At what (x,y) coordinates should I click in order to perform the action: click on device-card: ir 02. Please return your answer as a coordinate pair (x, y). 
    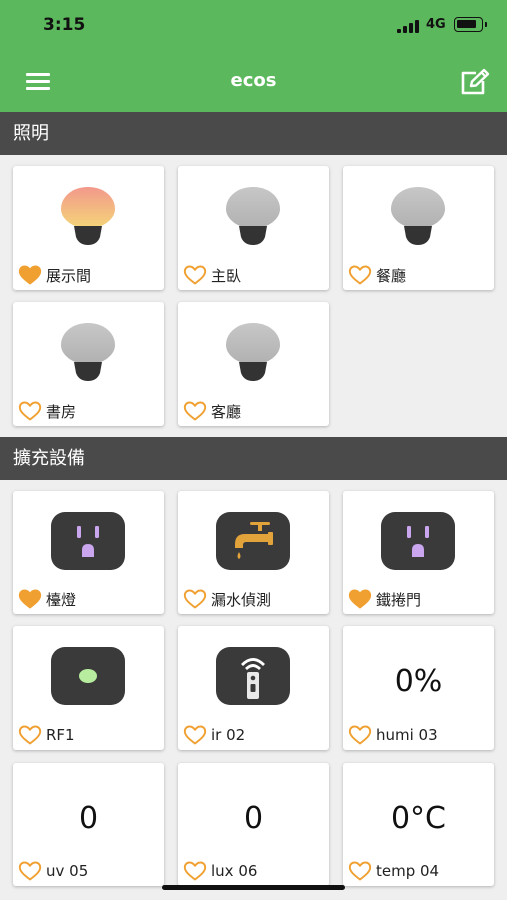
    Looking at the image, I should click on (253, 688).